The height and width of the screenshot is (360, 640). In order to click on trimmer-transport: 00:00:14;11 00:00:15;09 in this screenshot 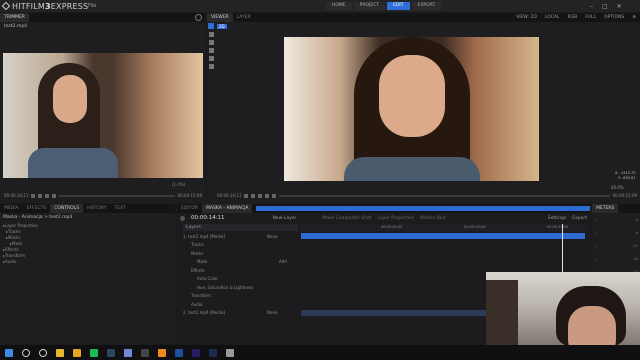, I will do `click(103, 195)`.